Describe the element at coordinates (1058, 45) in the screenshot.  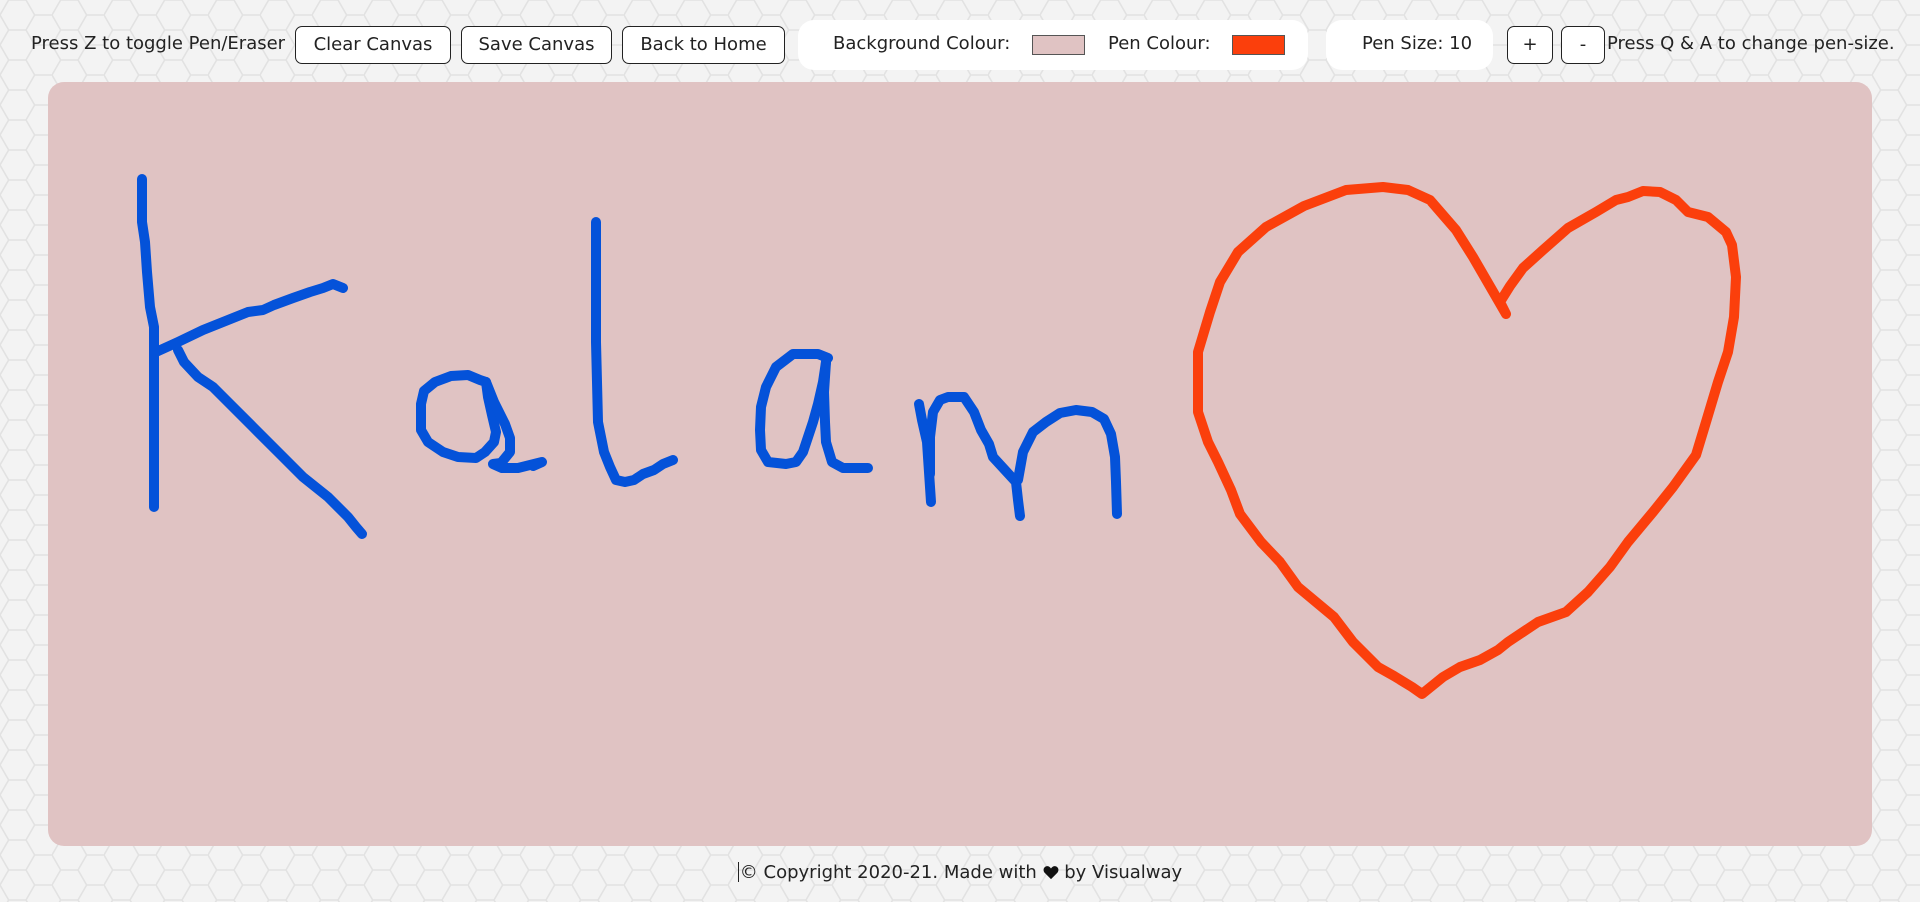
I see `background-colour-swatch` at that location.